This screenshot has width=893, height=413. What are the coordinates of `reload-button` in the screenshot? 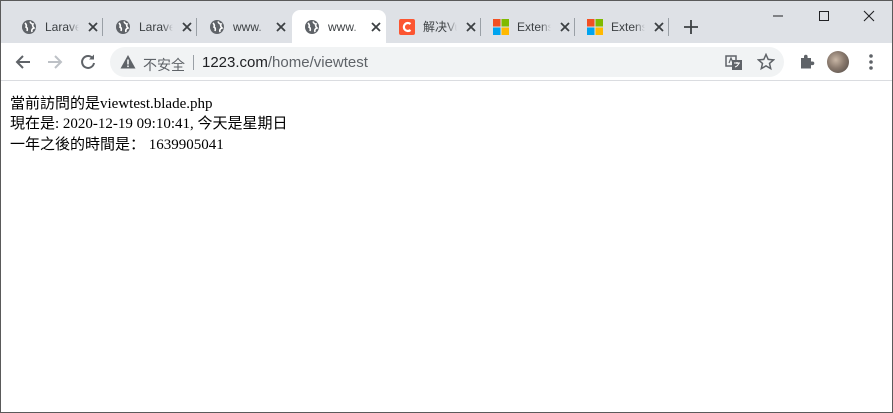 It's located at (88, 62).